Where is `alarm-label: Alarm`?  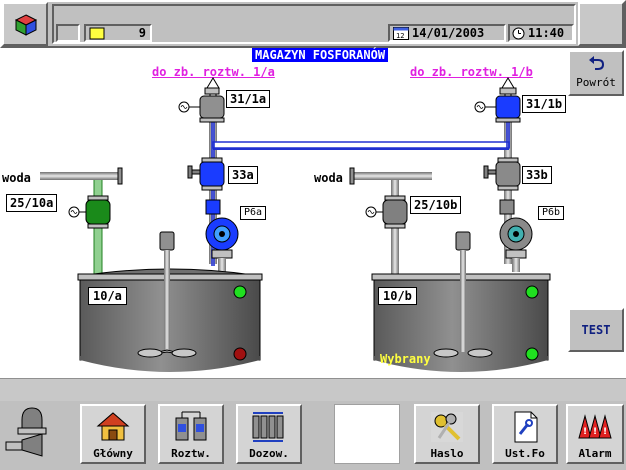 alarm-label: Alarm is located at coordinates (595, 453).